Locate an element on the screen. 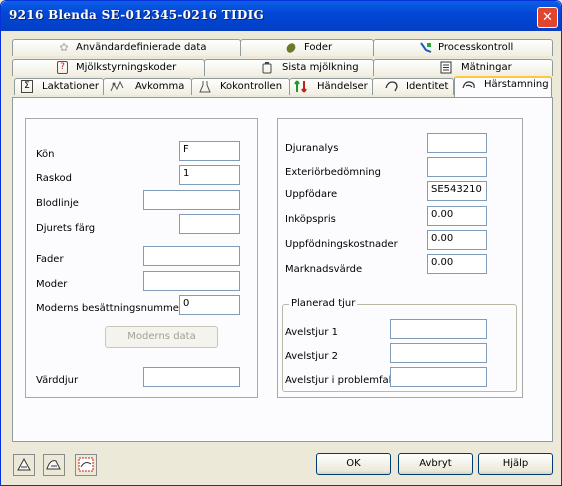 This screenshot has width=562, height=486. pedigree-tree-icon is located at coordinates (86, 464).